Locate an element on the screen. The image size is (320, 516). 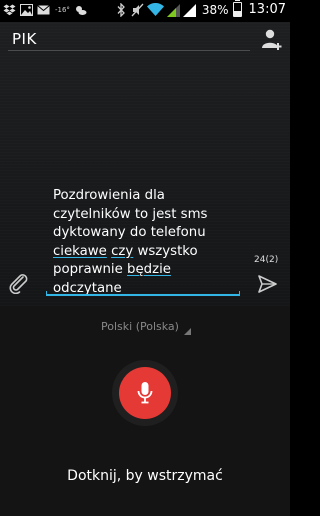
message-input-underline is located at coordinates (143, 293).